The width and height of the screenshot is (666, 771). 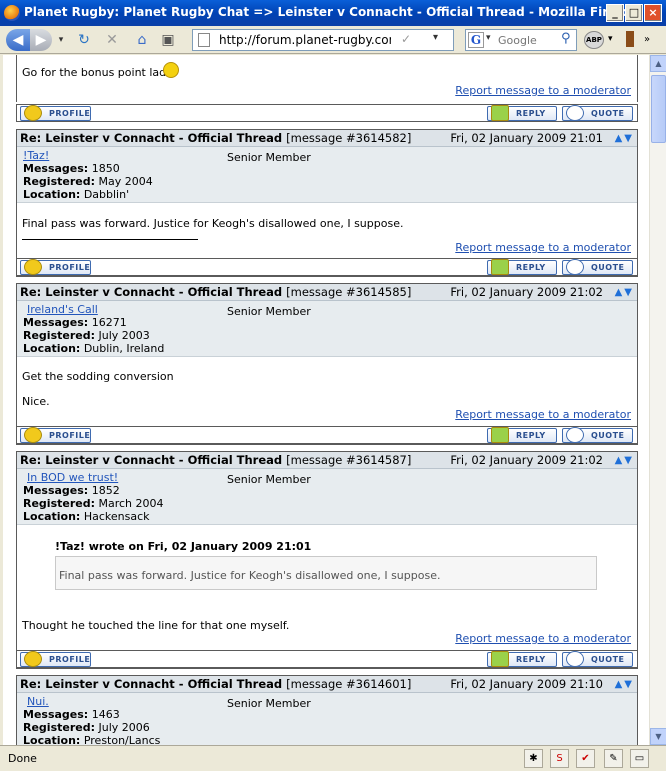 What do you see at coordinates (594, 40) in the screenshot?
I see `adblock-icon: ABP` at bounding box center [594, 40].